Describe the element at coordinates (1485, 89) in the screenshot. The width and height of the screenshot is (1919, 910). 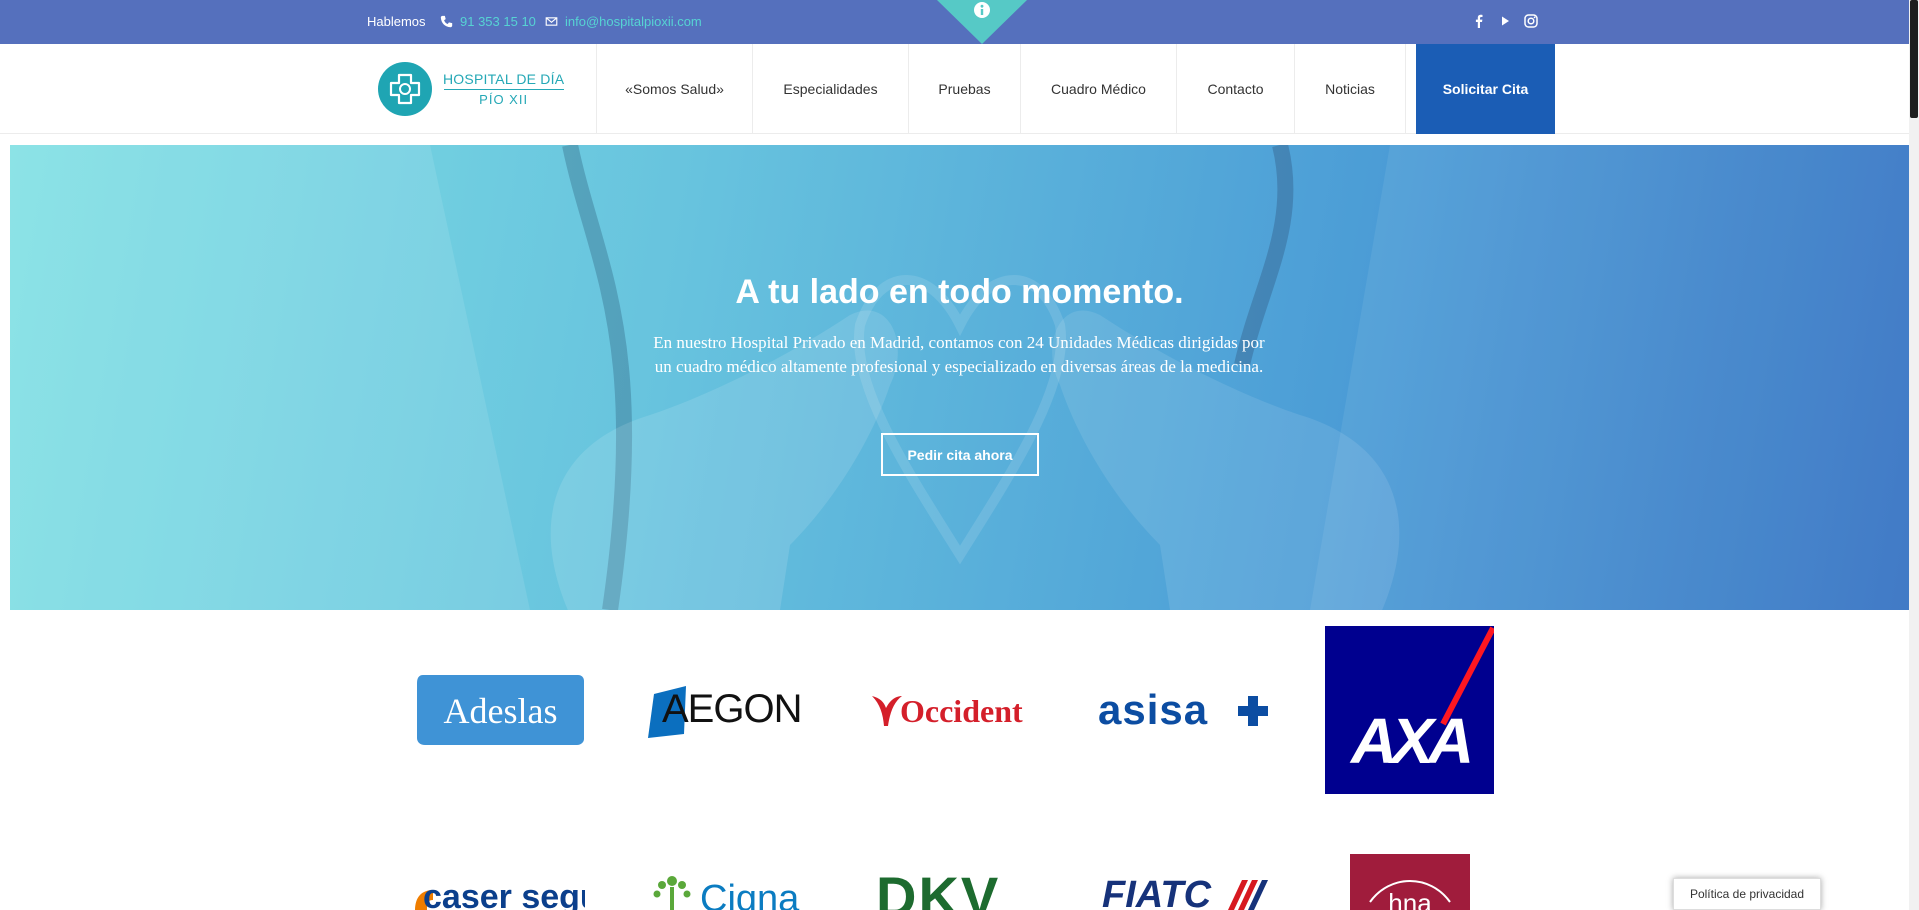
I see `solicitar-cita-button: Solicitar Cita` at that location.